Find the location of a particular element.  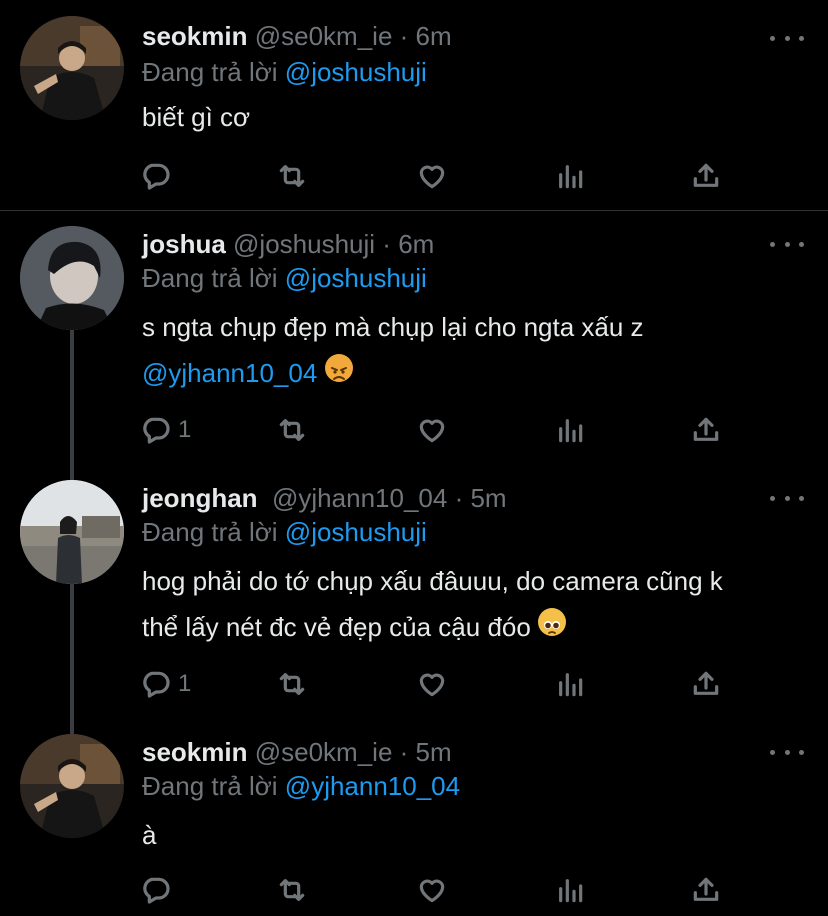

display-name: jeonghan is located at coordinates (200, 498).